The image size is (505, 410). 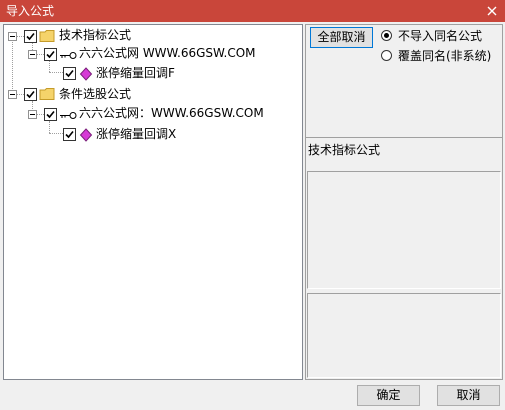 What do you see at coordinates (136, 134) in the screenshot?
I see `tree-formula-2: 涨停缩量回调X` at bounding box center [136, 134].